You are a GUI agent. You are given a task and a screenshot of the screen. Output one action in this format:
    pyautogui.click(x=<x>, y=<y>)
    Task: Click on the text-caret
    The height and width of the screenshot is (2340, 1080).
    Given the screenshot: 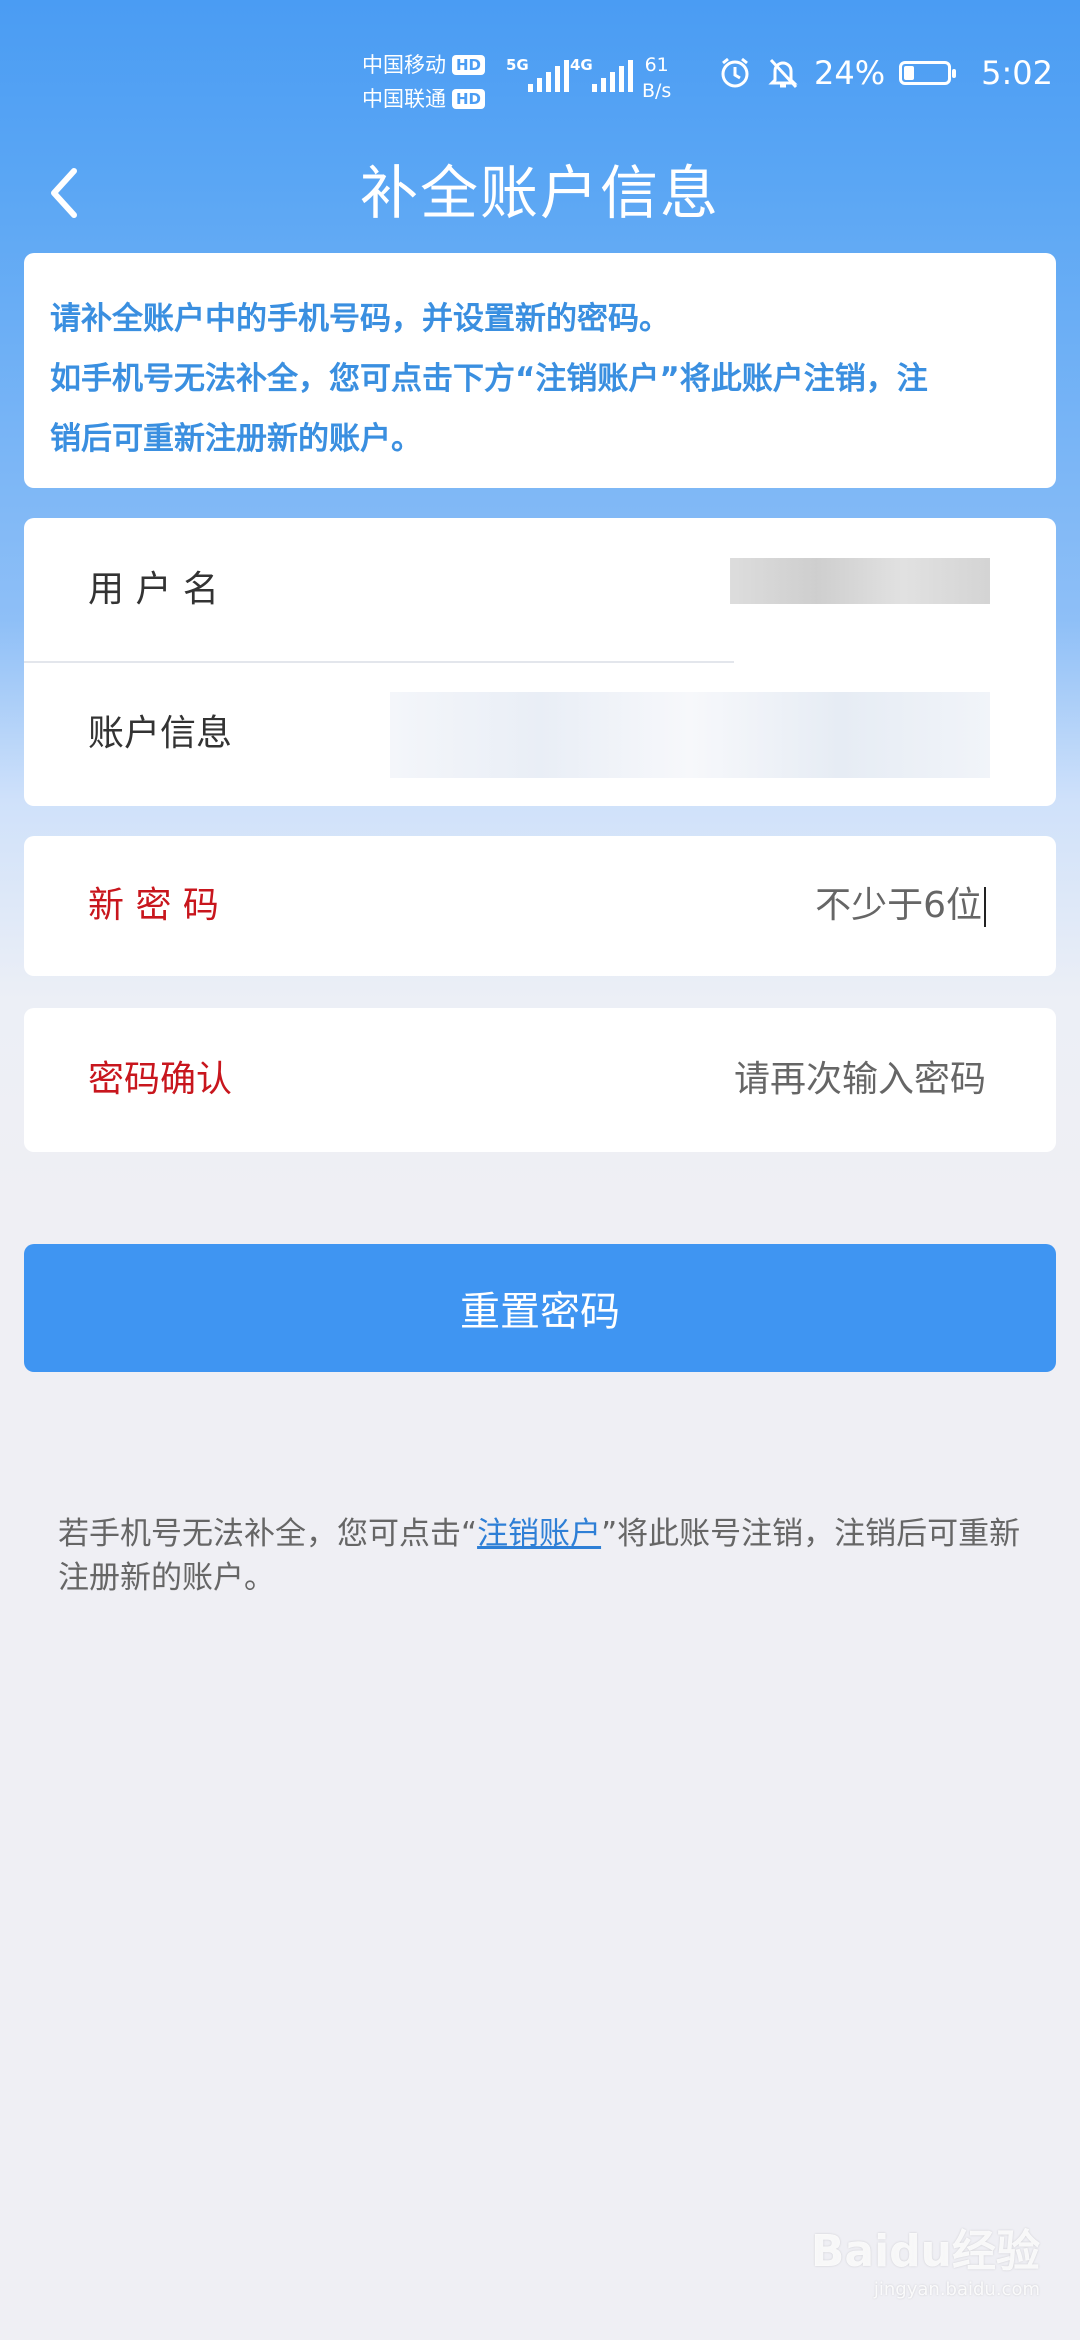 What is the action you would take?
    pyautogui.click(x=985, y=907)
    